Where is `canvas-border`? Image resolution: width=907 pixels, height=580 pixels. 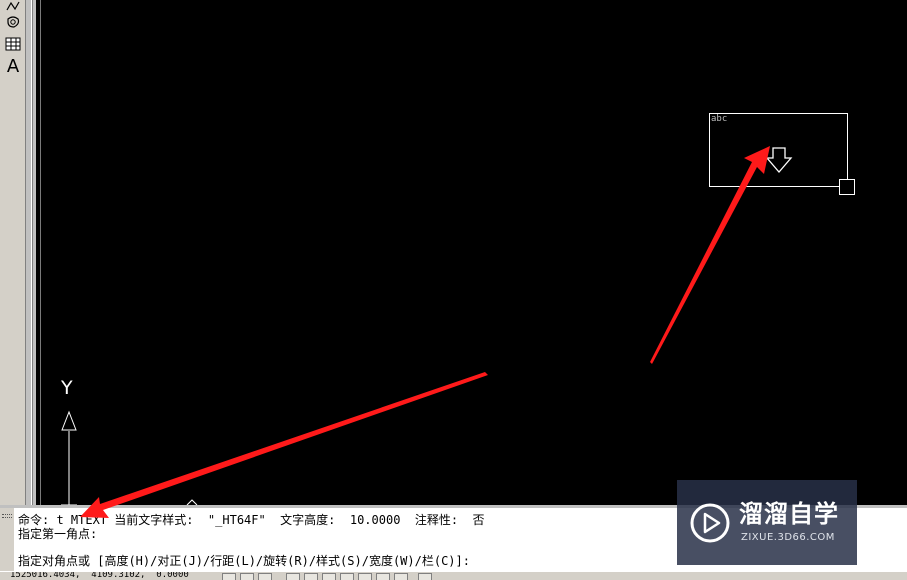
canvas-border is located at coordinates (40, 252).